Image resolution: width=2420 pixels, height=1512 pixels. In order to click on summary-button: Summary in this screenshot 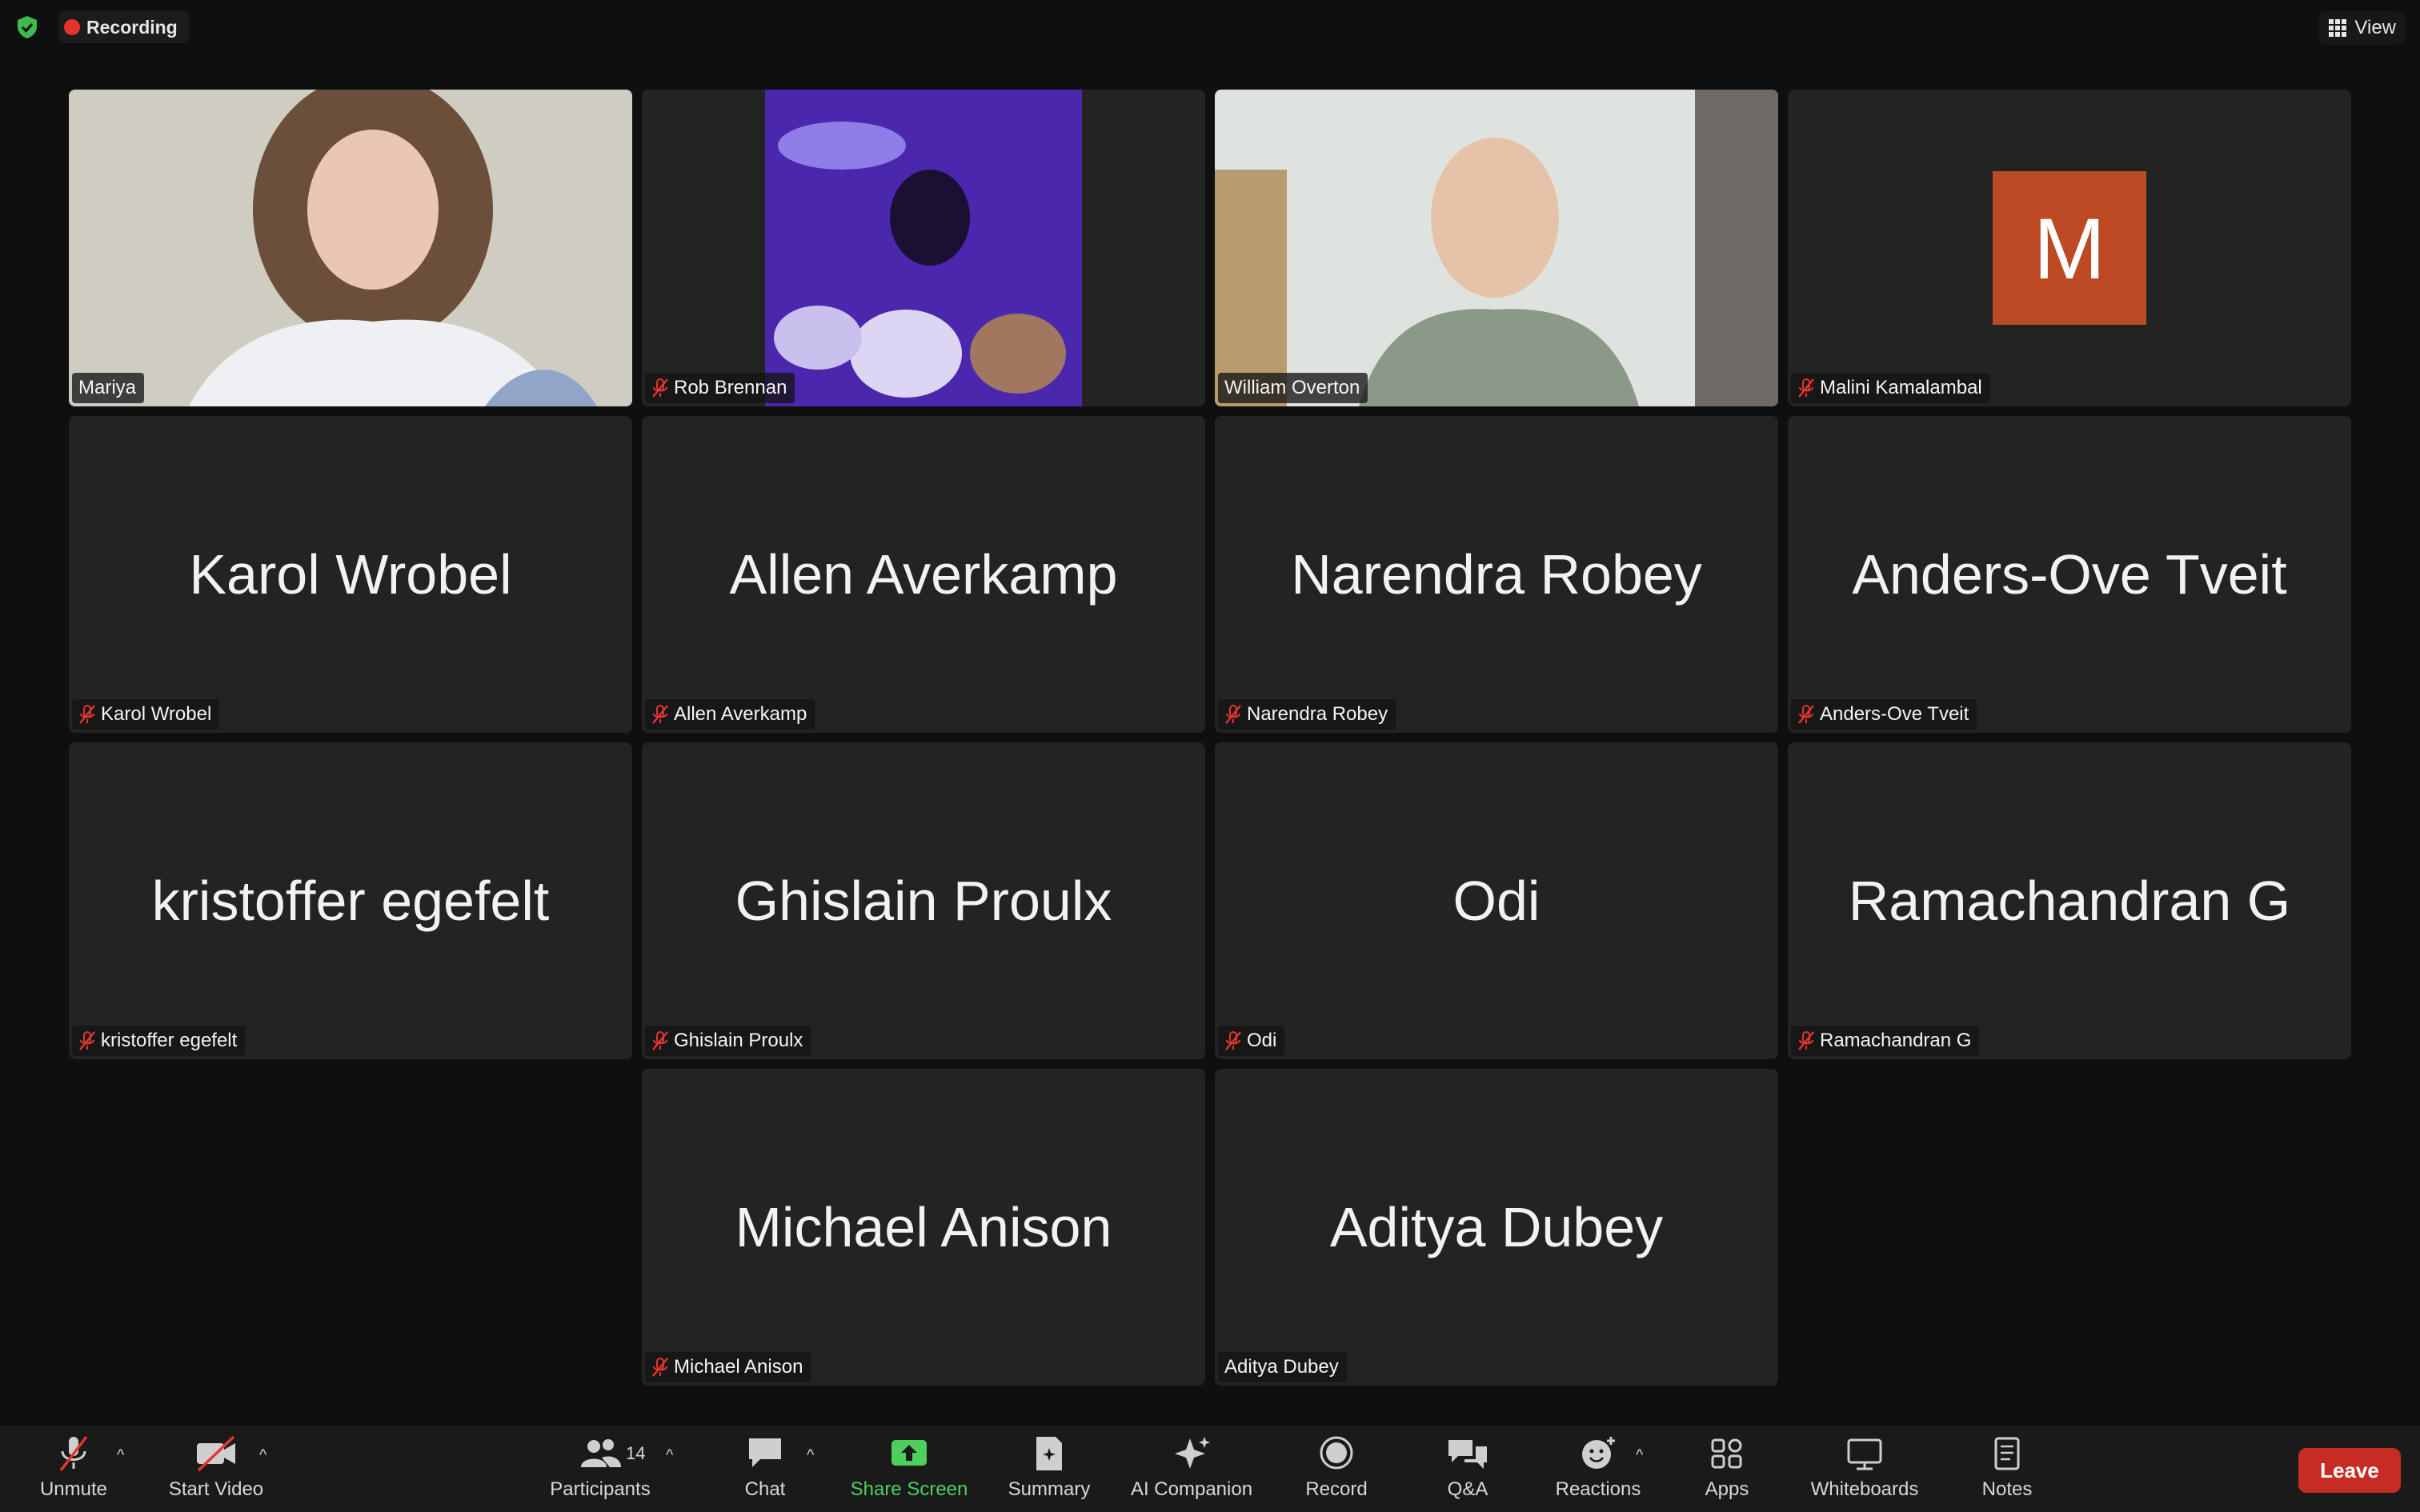, I will do `click(1049, 1470)`.